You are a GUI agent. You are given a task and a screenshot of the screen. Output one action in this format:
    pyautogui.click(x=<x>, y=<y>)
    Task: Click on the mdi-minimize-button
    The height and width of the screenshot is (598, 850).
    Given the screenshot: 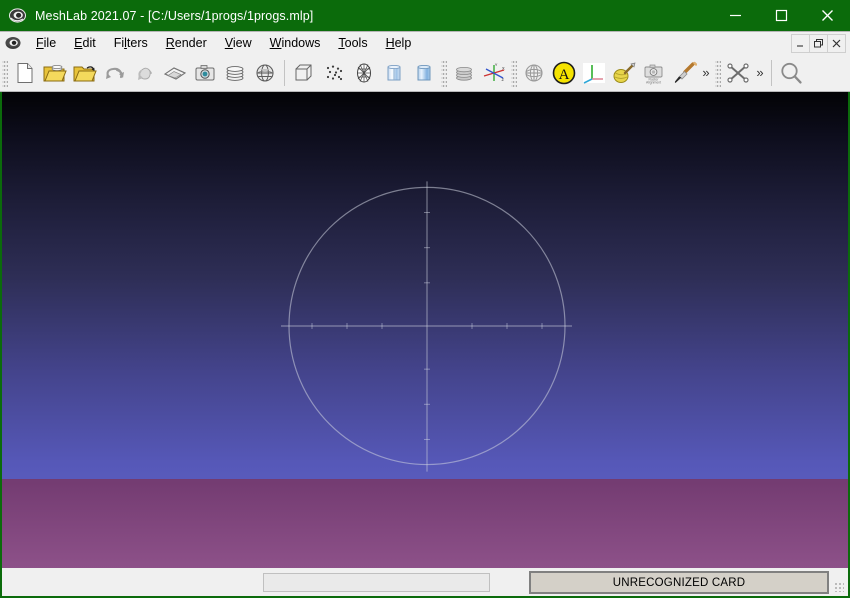 What is the action you would take?
    pyautogui.click(x=800, y=43)
    